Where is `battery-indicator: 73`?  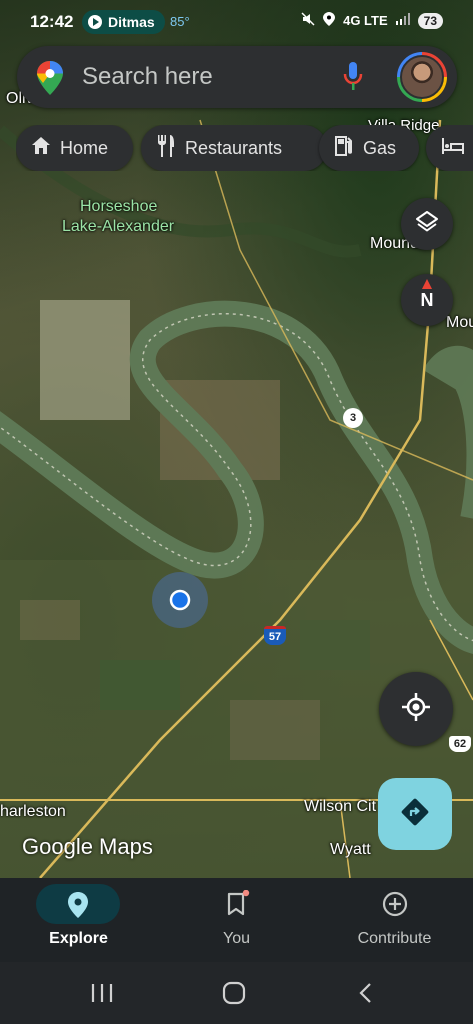 battery-indicator: 73 is located at coordinates (430, 20).